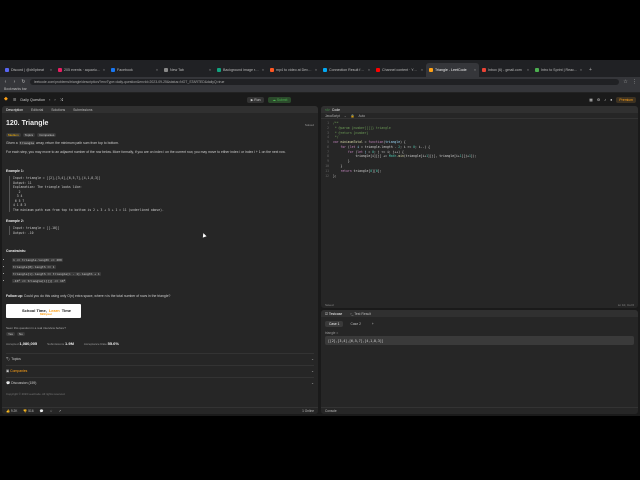  I want to click on premium-button: Premium, so click(626, 99).